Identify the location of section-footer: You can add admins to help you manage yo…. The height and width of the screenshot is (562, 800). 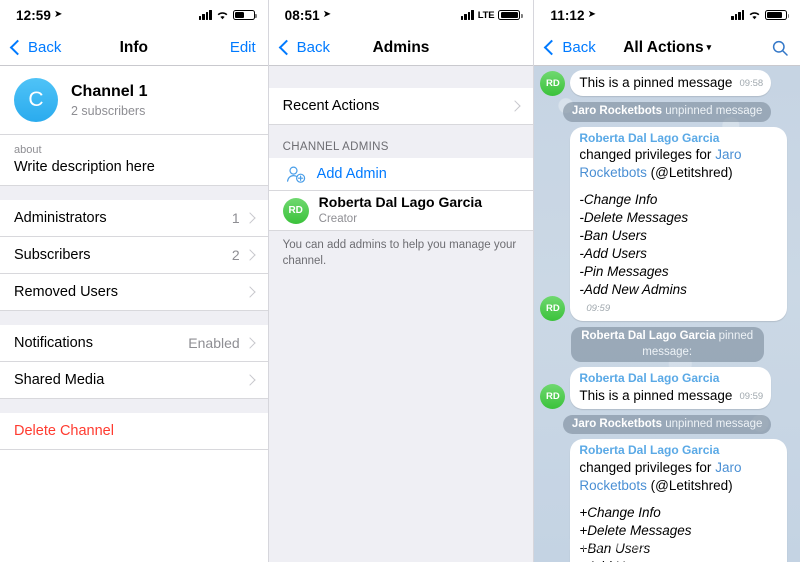
(401, 255).